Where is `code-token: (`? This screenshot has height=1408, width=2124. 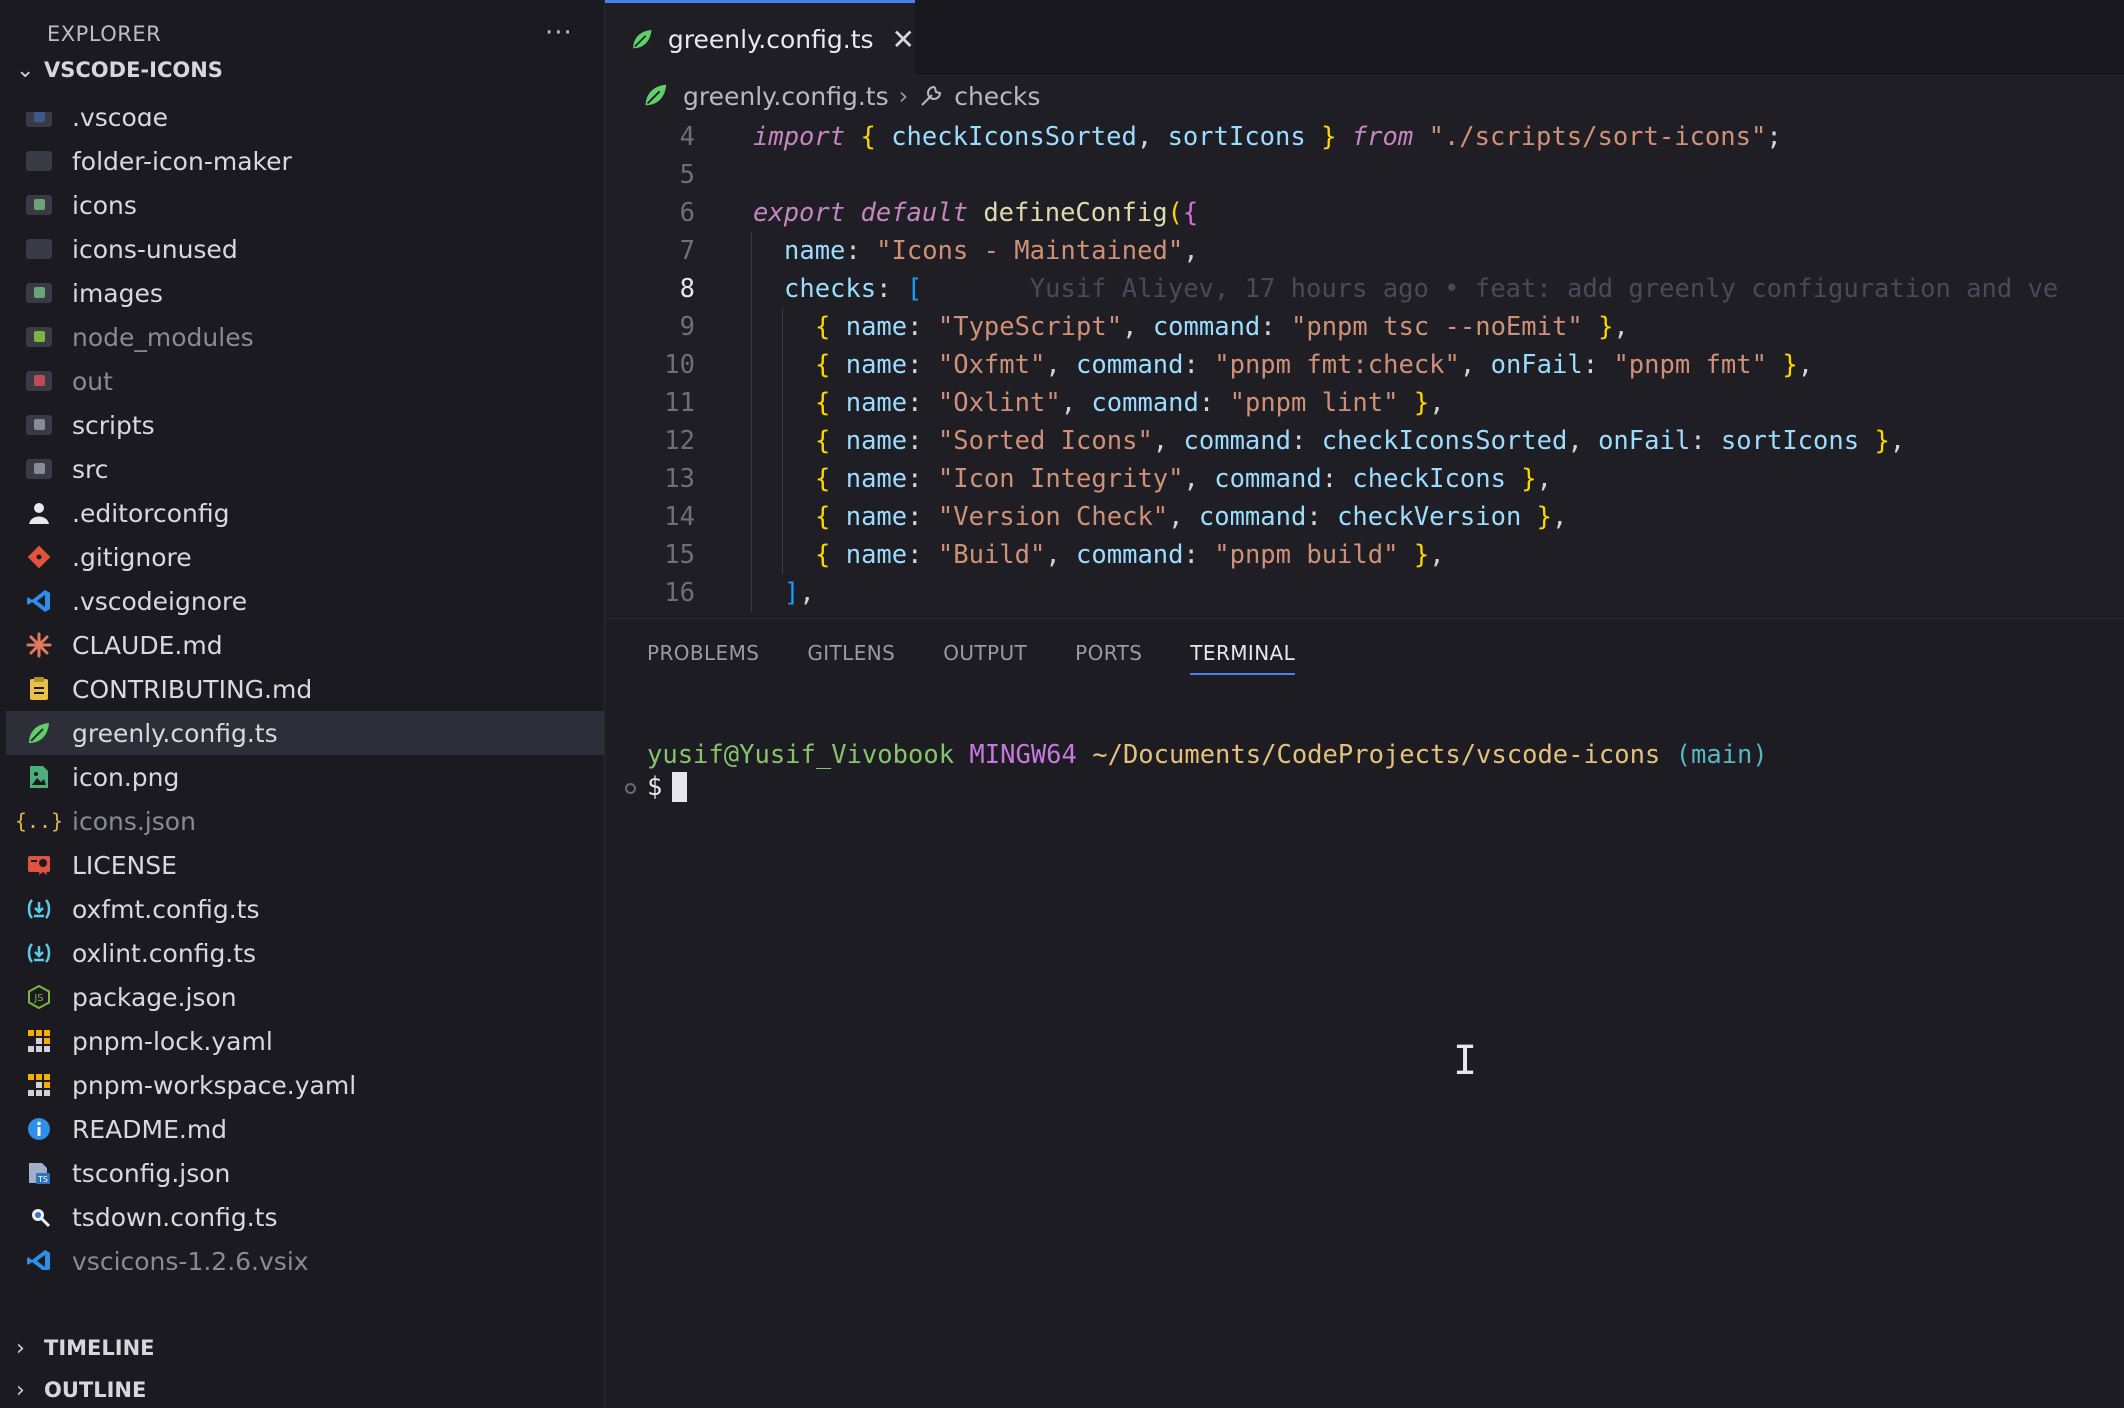 code-token: ( is located at coordinates (1175, 213).